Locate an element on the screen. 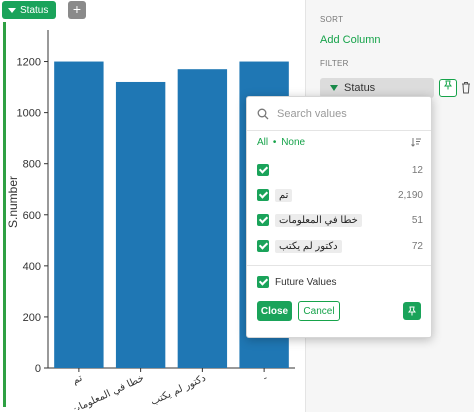  search-row is located at coordinates (339, 114).